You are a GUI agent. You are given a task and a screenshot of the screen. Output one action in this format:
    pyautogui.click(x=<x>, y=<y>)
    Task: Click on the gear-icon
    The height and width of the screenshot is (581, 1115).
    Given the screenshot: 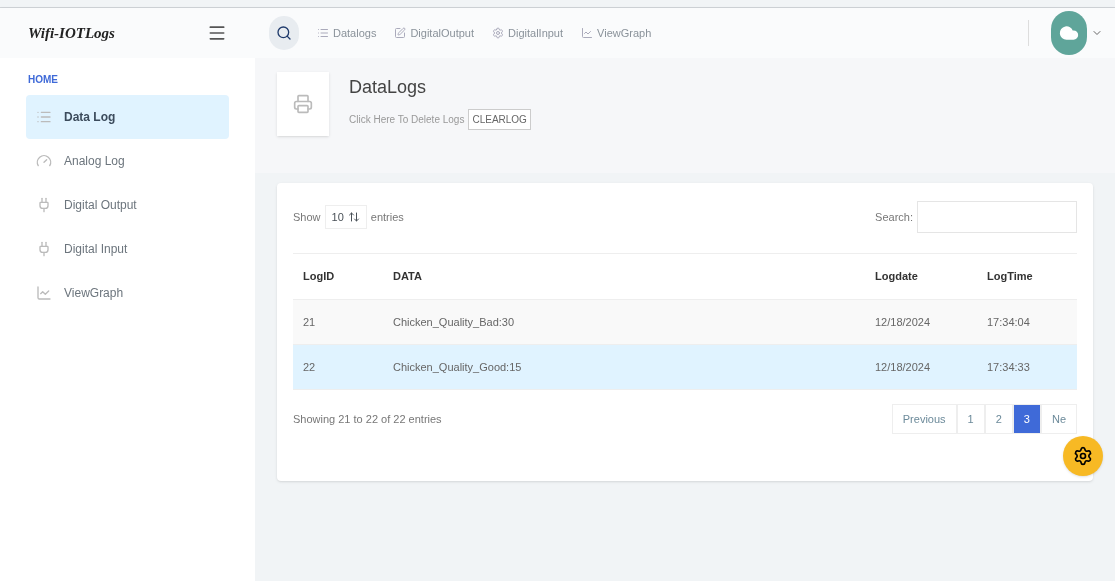 What is the action you would take?
    pyautogui.click(x=498, y=33)
    